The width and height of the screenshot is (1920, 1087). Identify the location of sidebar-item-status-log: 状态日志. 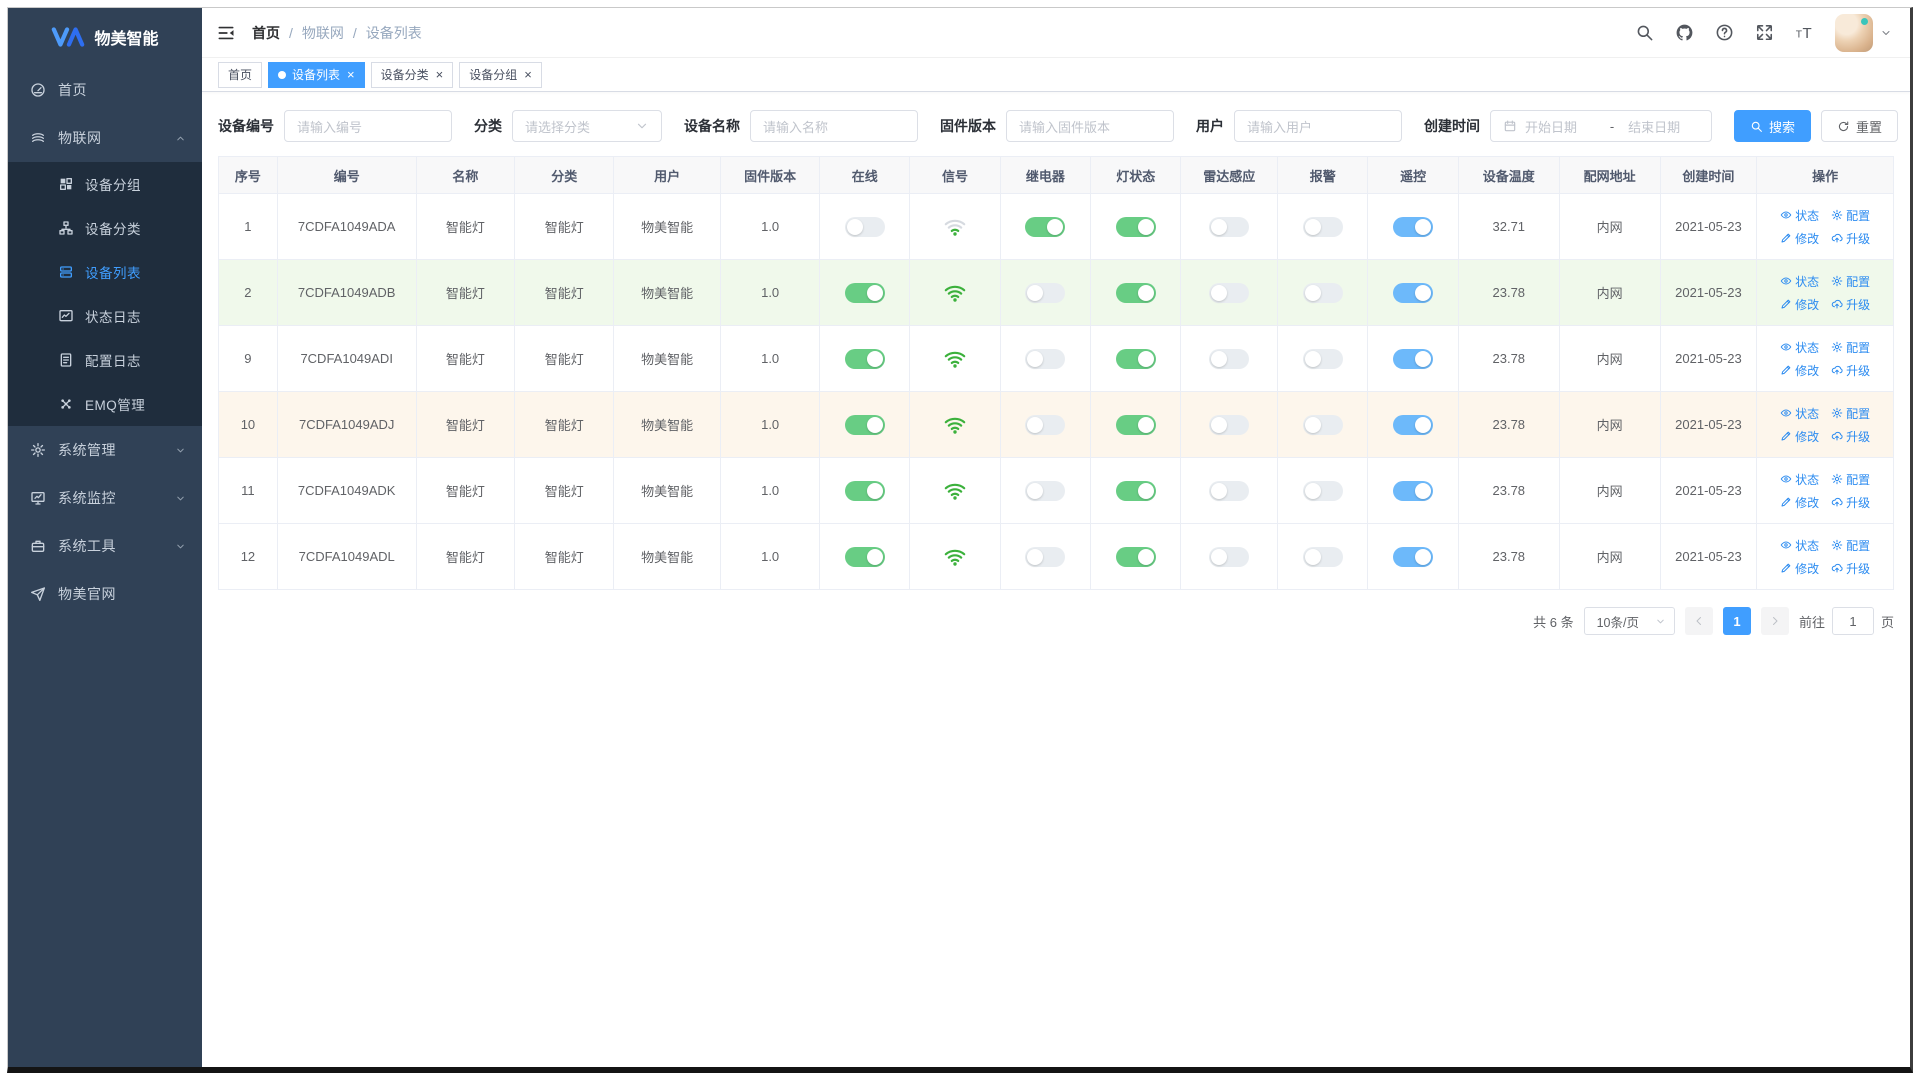
(105, 316).